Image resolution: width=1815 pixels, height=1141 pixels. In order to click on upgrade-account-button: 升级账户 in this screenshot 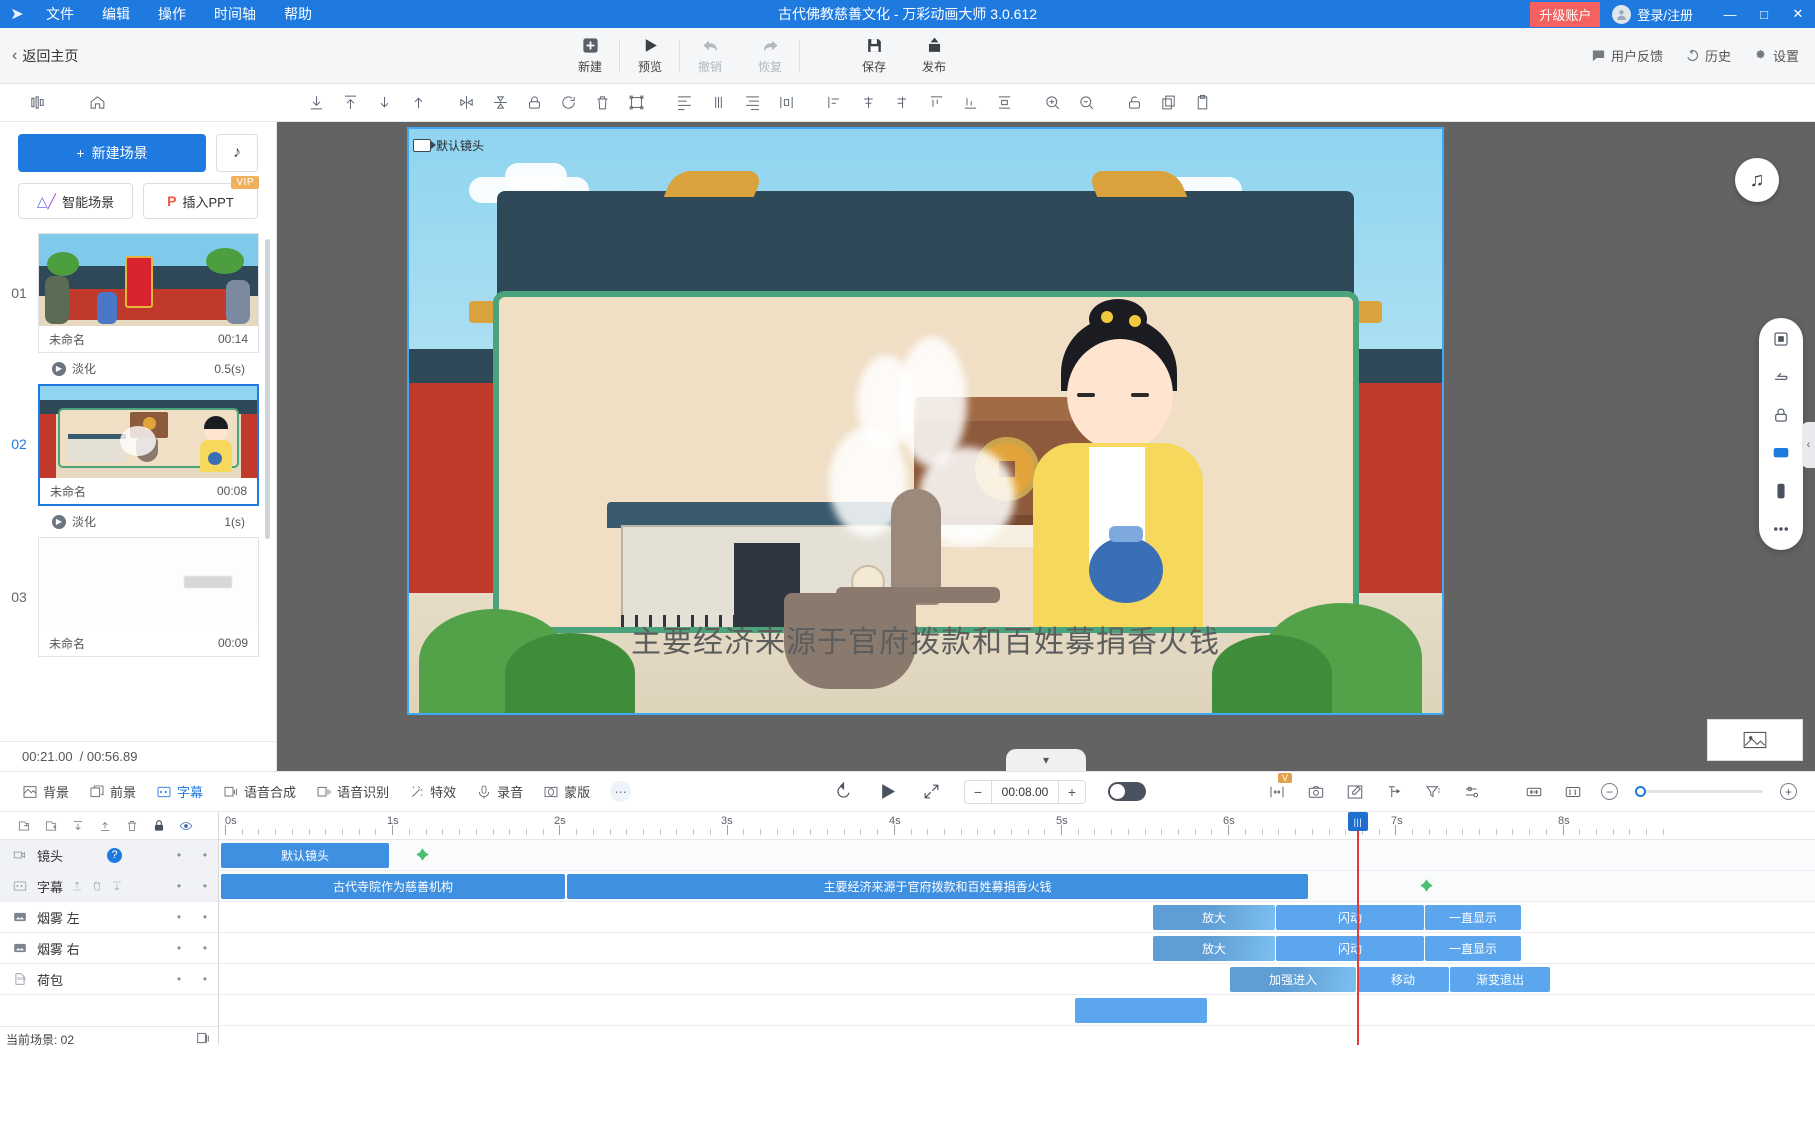, I will do `click(1565, 14)`.